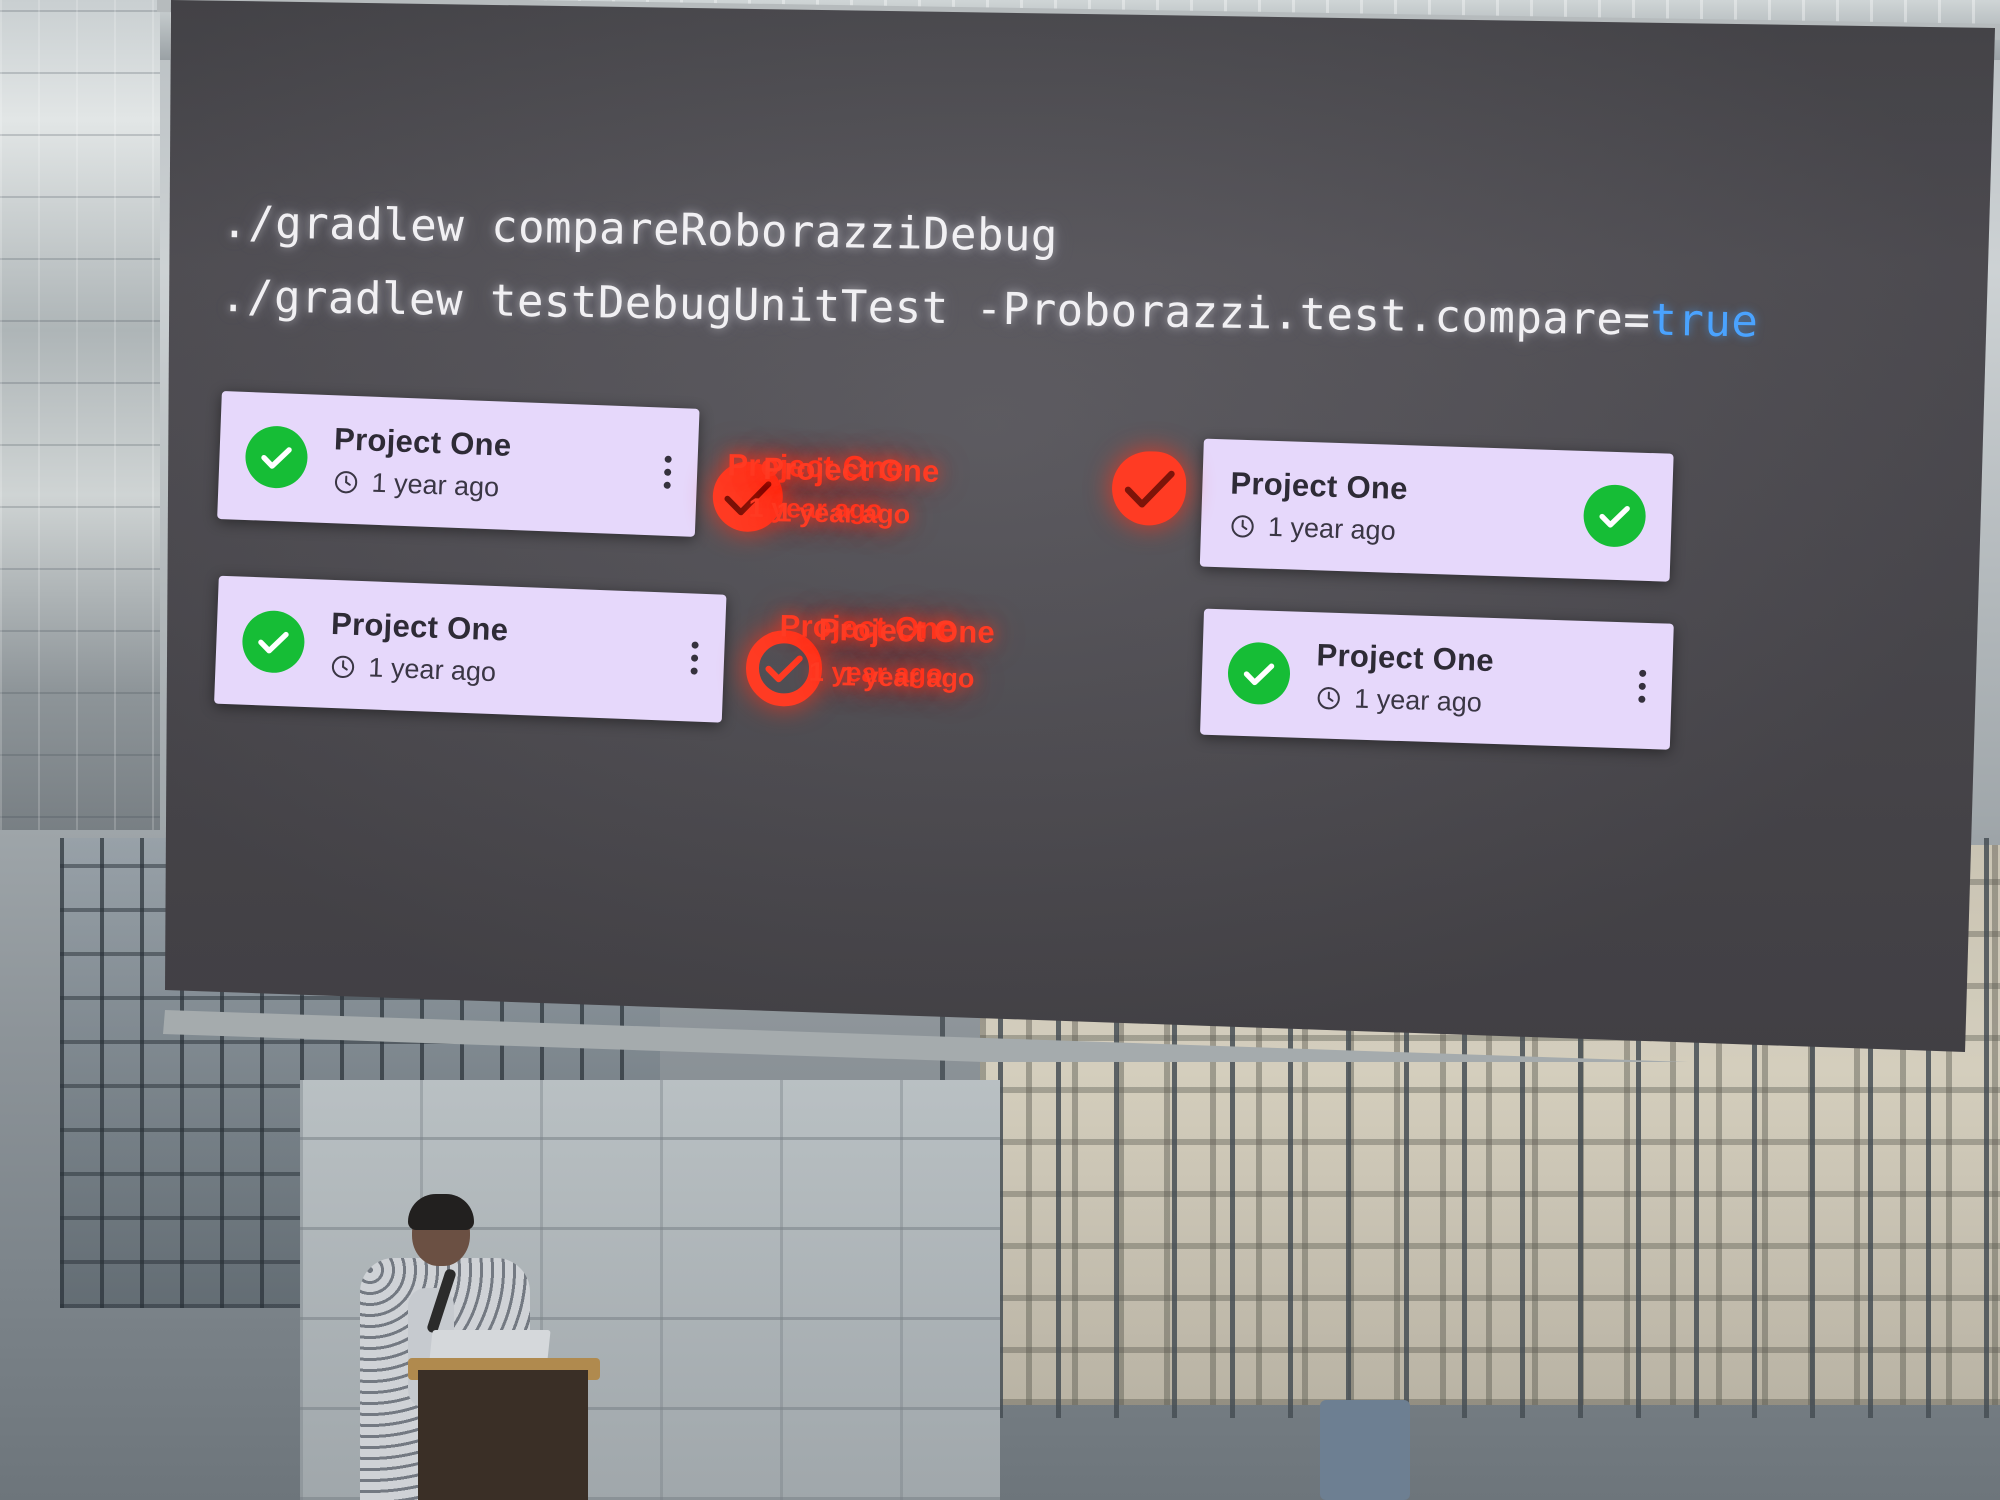  What do you see at coordinates (843, 513) in the screenshot?
I see `diff-timestamp-top-b: 1 year ago` at bounding box center [843, 513].